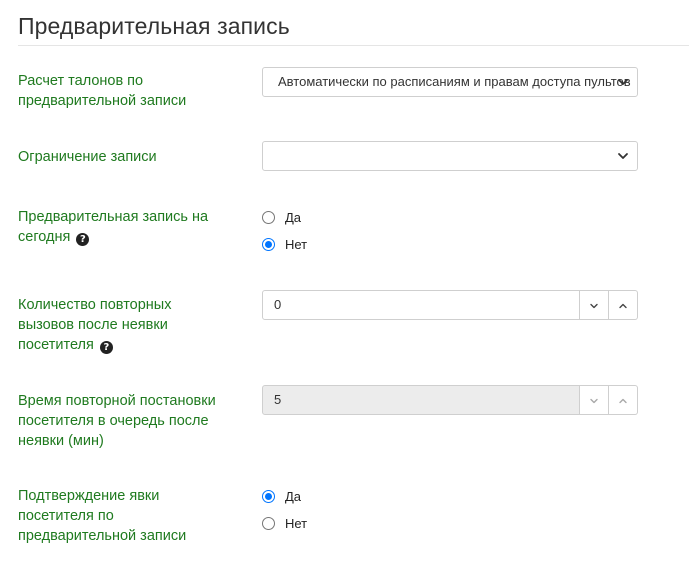  Describe the element at coordinates (353, 45) in the screenshot. I see `title-divider` at that location.